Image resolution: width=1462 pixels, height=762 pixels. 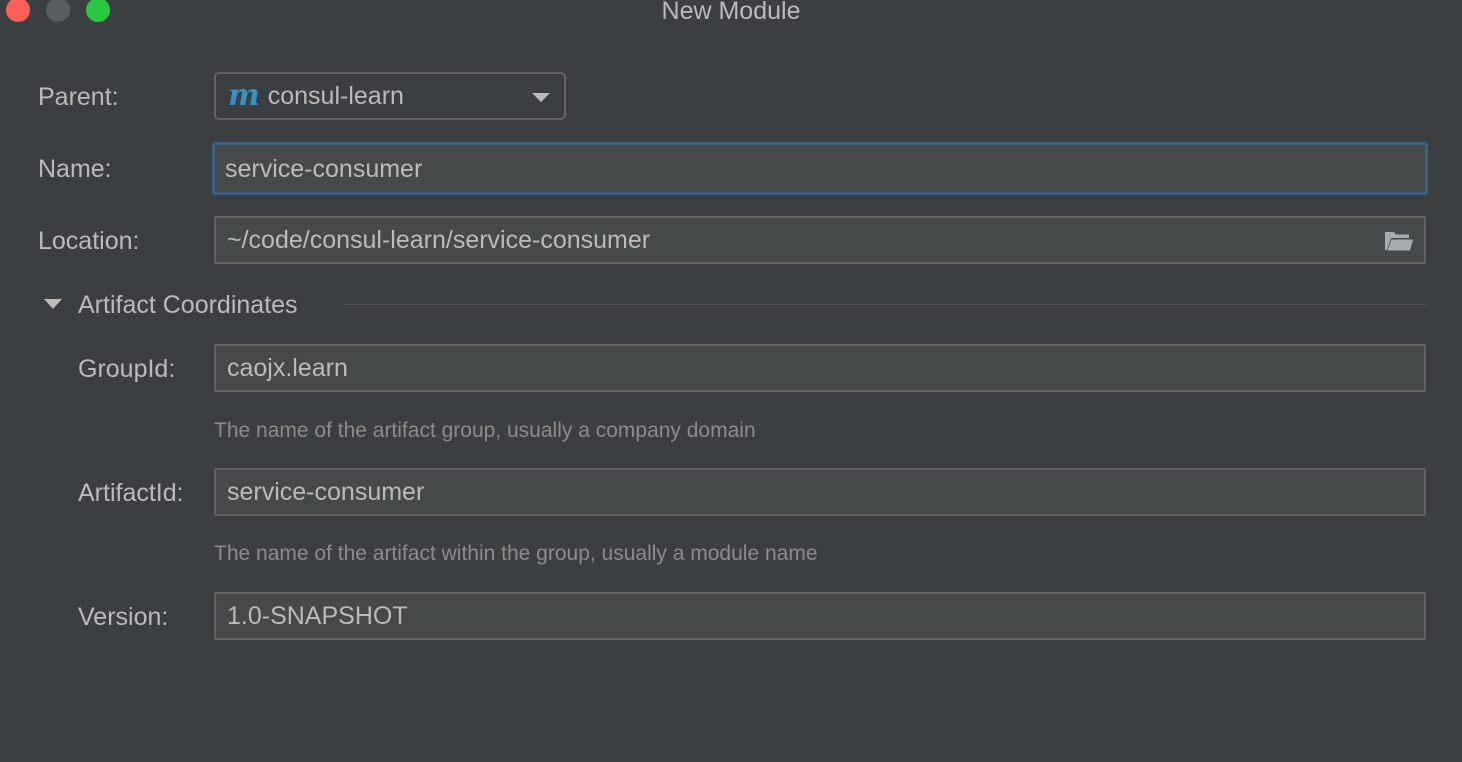 I want to click on name-field: service-consumer, so click(x=820, y=168).